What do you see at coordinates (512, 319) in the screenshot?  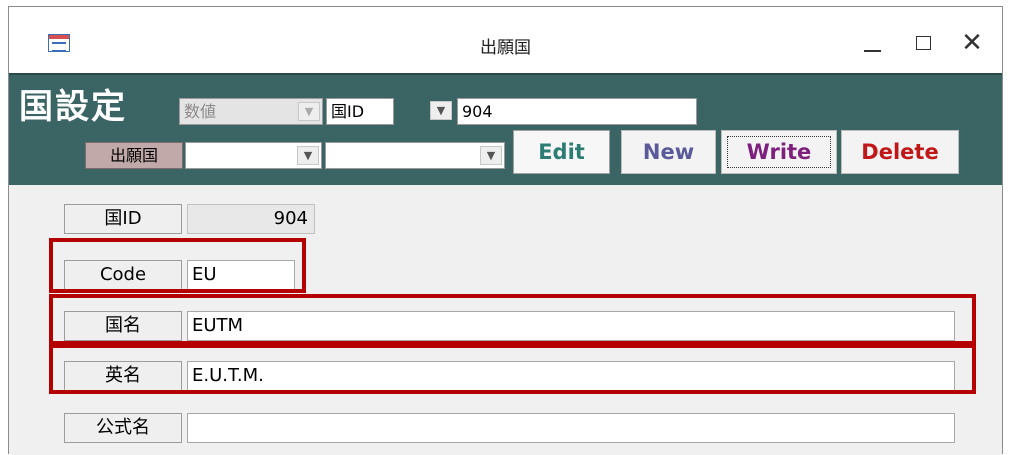 I see `country-name-highlight-box` at bounding box center [512, 319].